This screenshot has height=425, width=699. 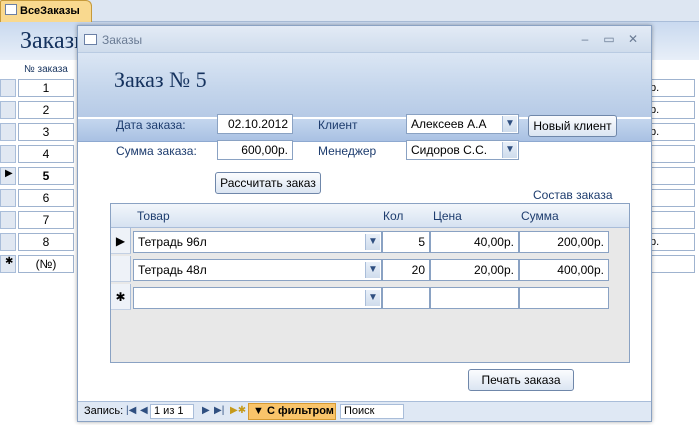 I want to click on new-table-row: ✱ ▼, so click(x=370, y=297).